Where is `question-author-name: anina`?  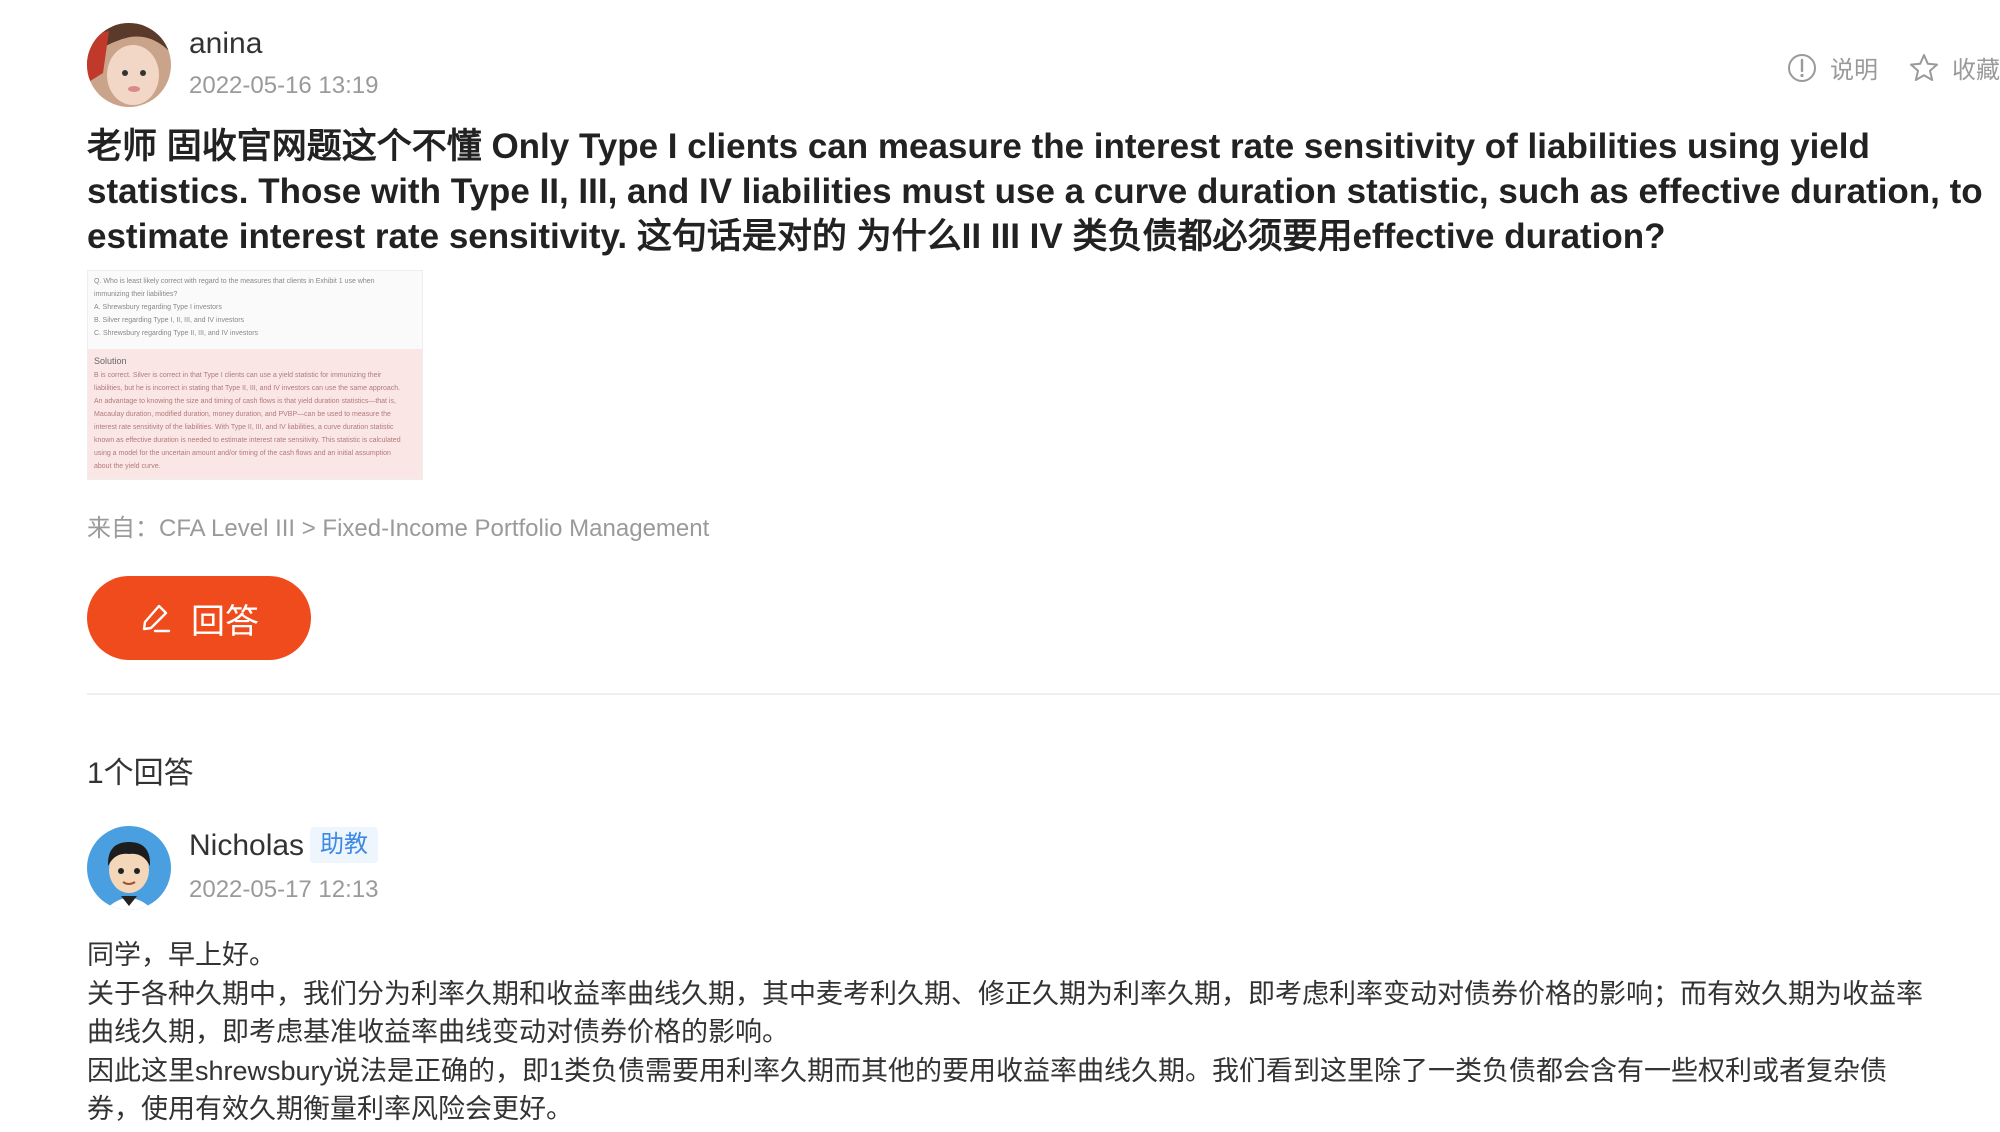
question-author-name: anina is located at coordinates (225, 44).